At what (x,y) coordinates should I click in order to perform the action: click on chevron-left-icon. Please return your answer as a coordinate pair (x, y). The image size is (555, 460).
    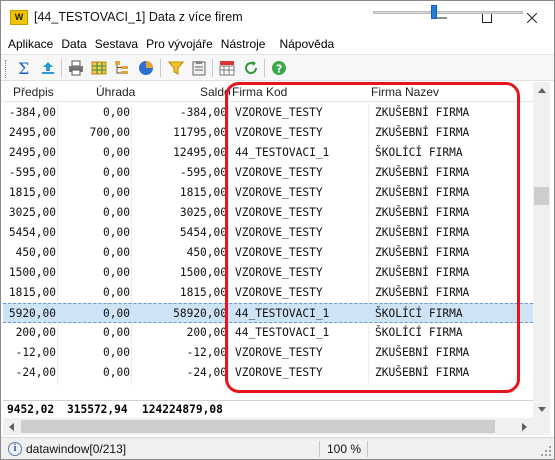
    Looking at the image, I should click on (11, 426).